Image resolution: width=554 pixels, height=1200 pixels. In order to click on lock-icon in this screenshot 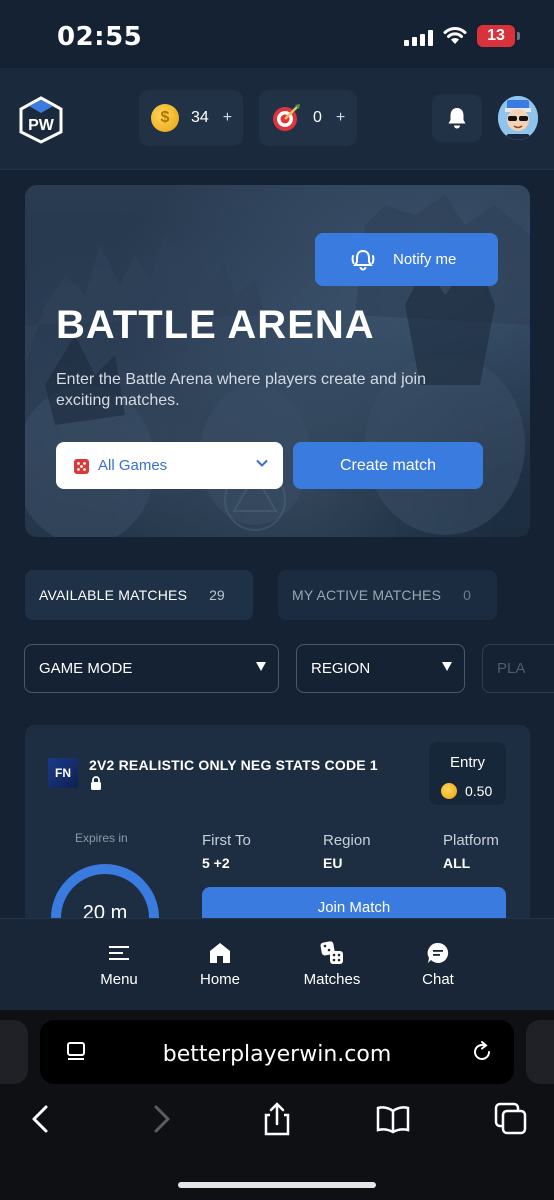, I will do `click(96, 783)`.